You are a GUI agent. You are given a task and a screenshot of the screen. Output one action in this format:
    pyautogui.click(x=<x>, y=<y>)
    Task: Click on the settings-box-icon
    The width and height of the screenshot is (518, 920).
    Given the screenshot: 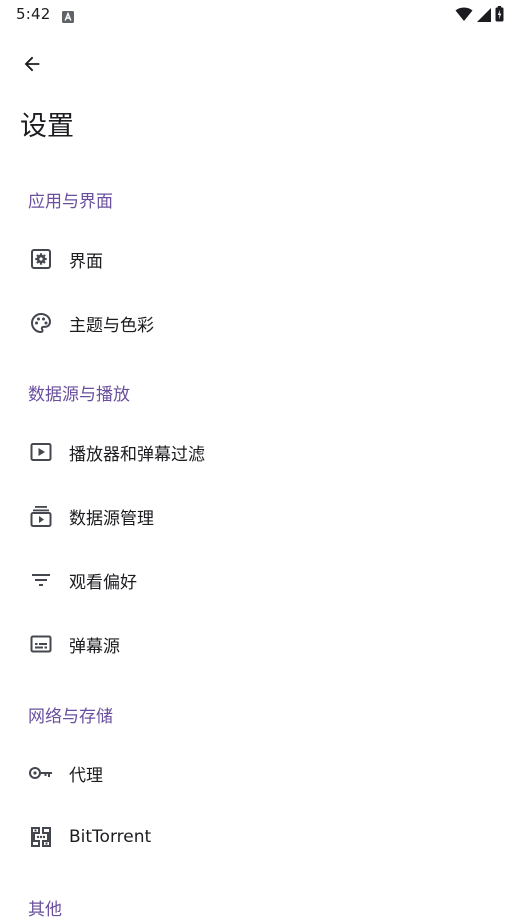 What is the action you would take?
    pyautogui.click(x=41, y=259)
    